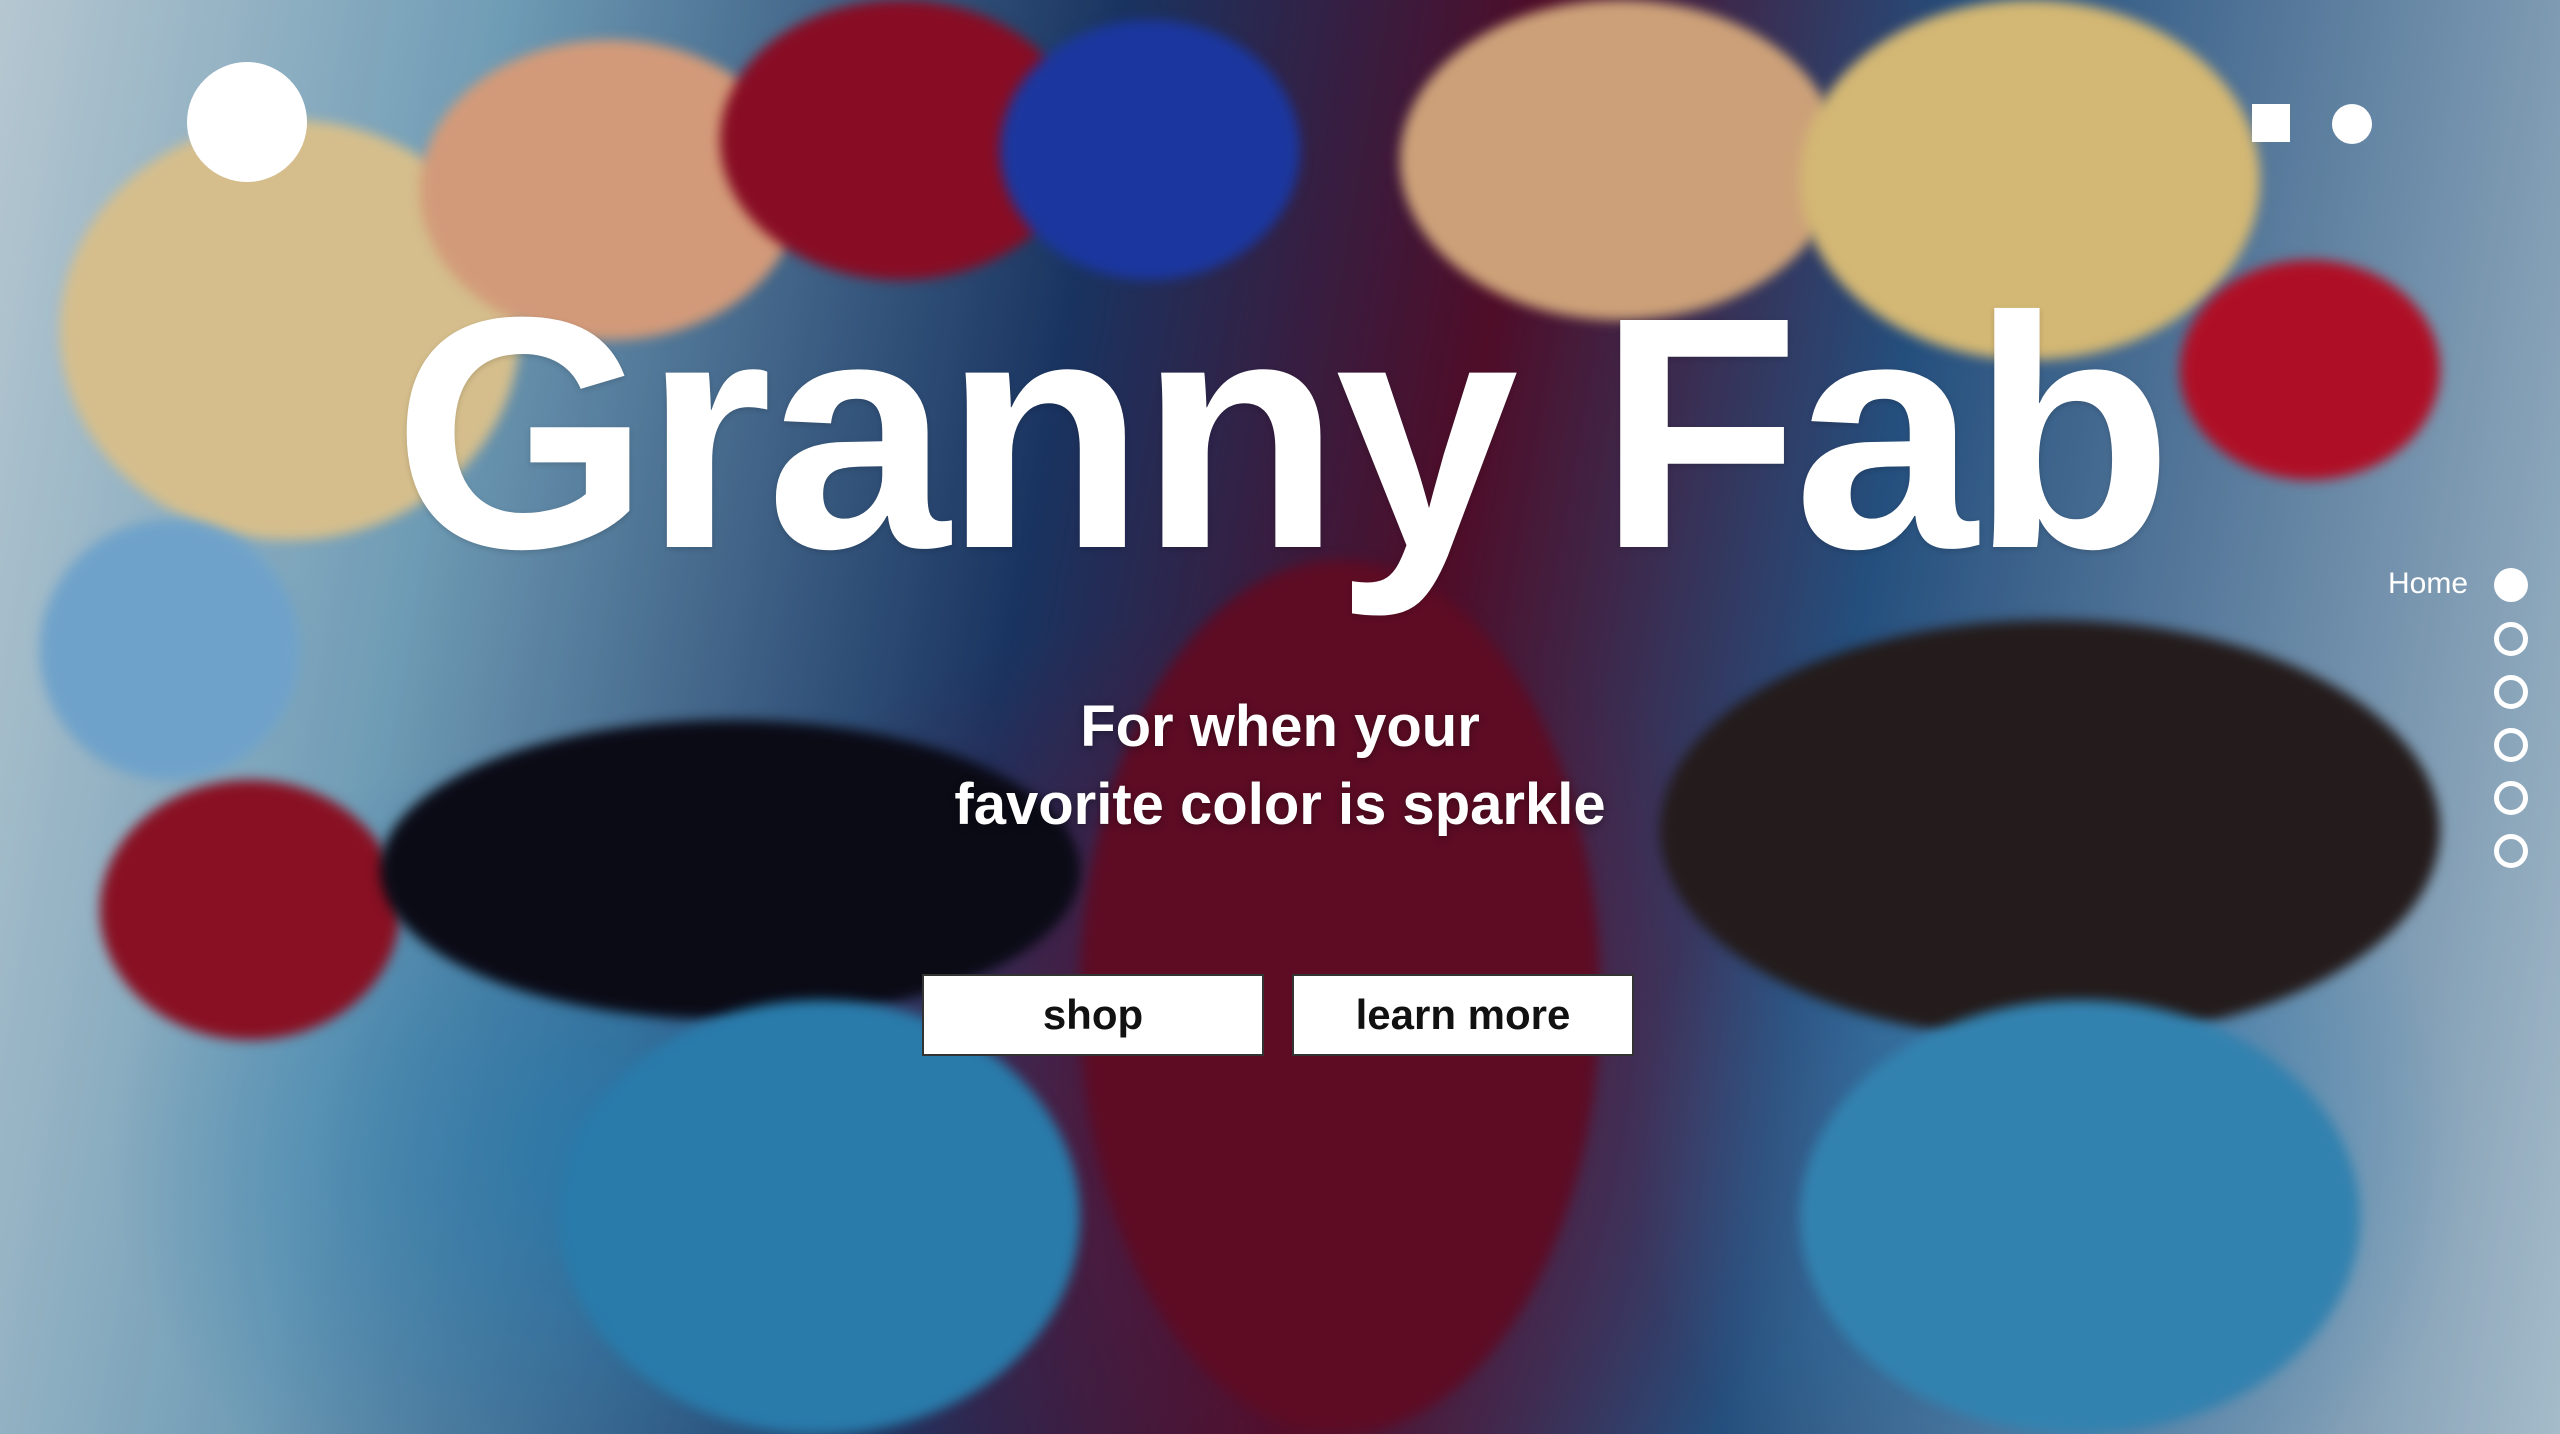 This screenshot has width=2560, height=1434. Describe the element at coordinates (1280, 766) in the screenshot. I see `hero-subtitle: For when your favorite color is sparkle` at that location.